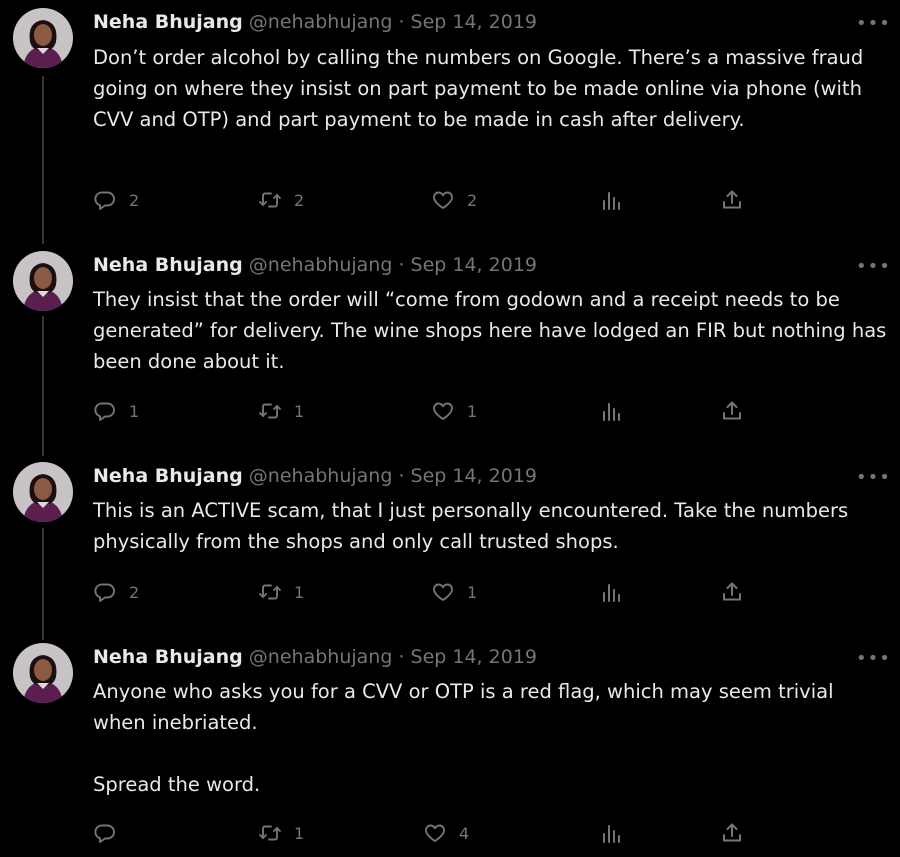 The image size is (900, 857). I want to click on tweet-paragraph: Spread the word., so click(177, 784).